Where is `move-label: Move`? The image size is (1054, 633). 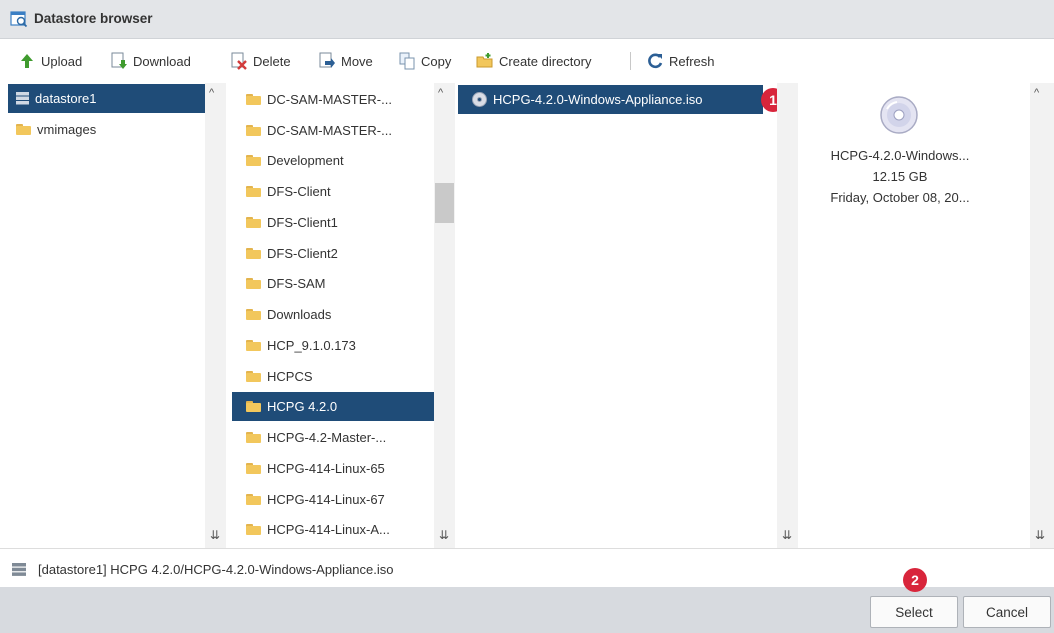 move-label: Move is located at coordinates (357, 61).